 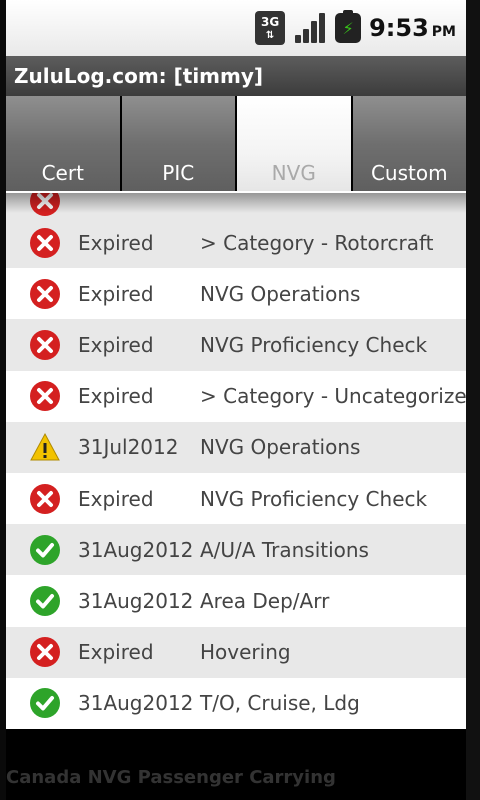 What do you see at coordinates (294, 143) in the screenshot?
I see `tab-nvg: NVG` at bounding box center [294, 143].